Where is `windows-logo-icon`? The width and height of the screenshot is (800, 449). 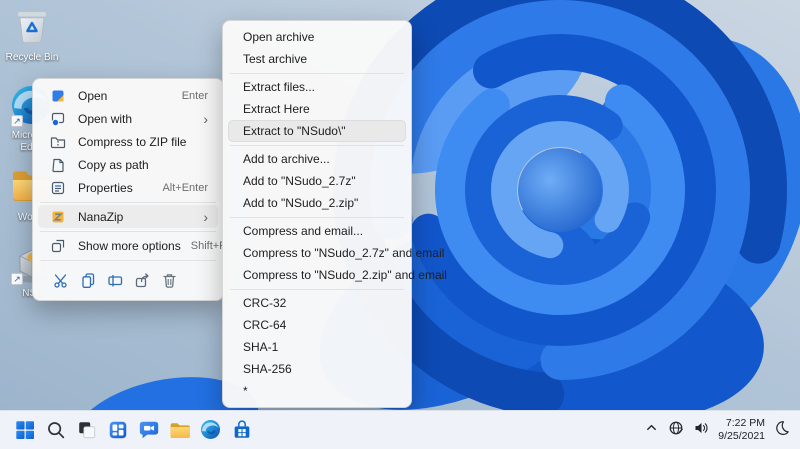
windows-logo-icon is located at coordinates (25, 430).